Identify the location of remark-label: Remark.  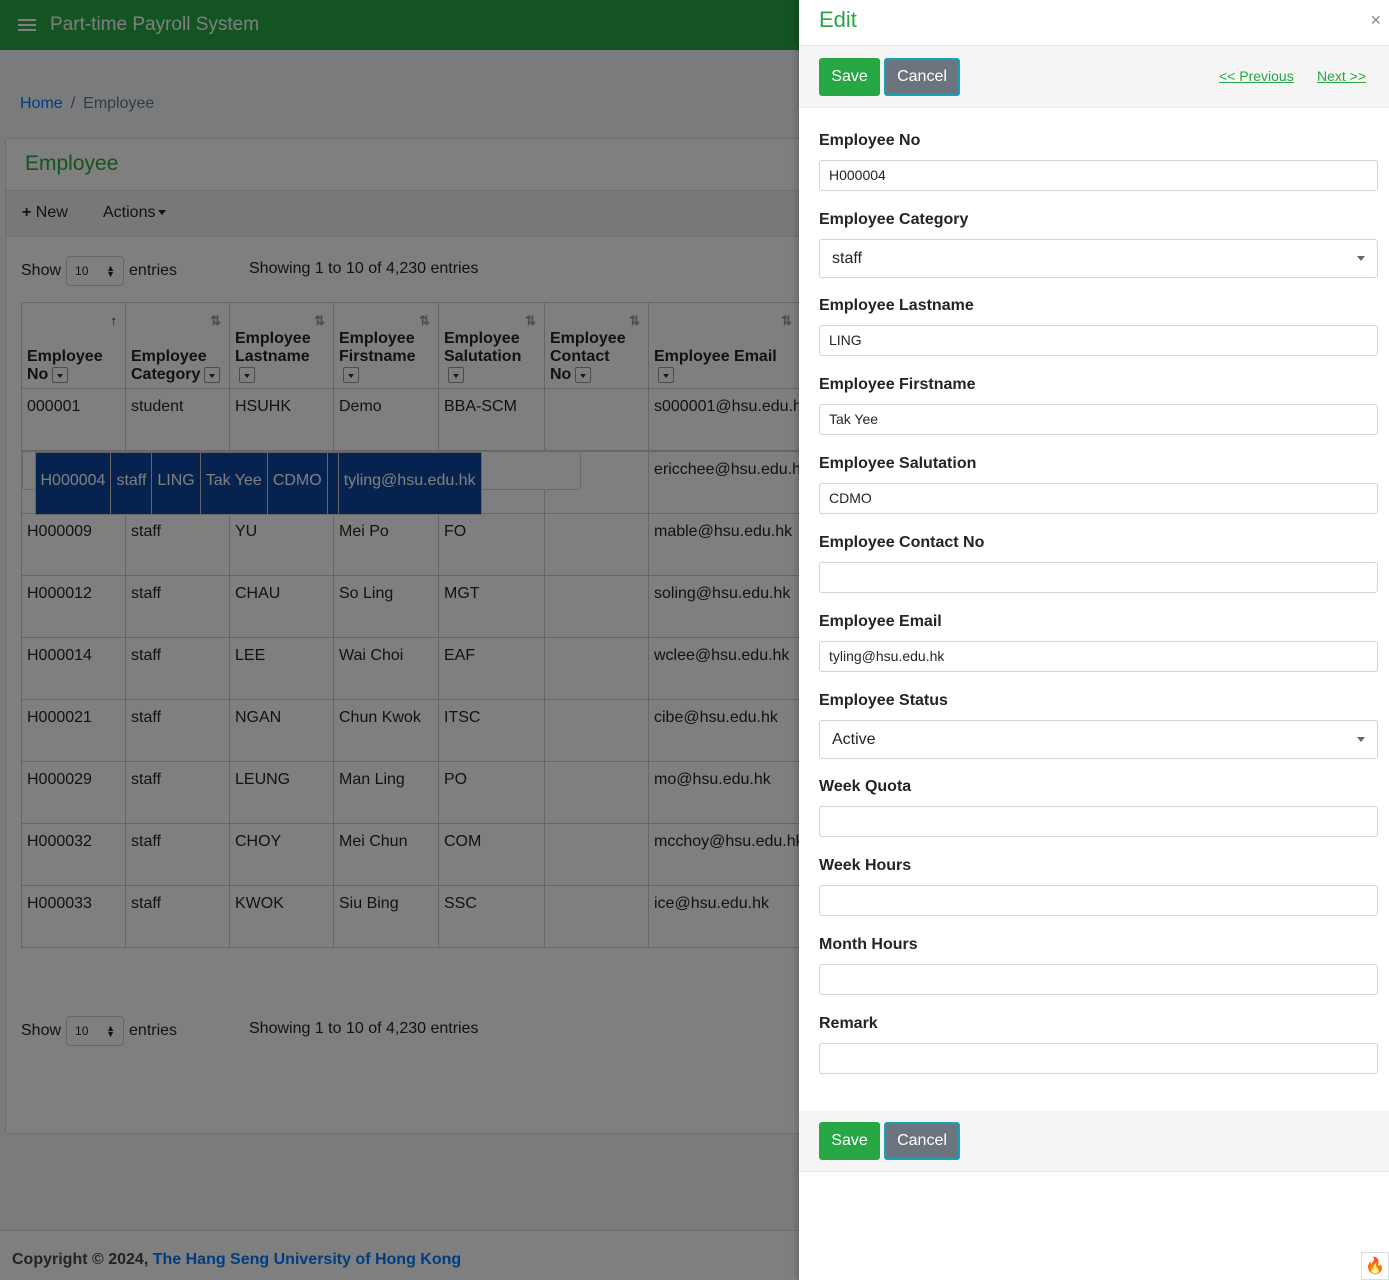
(848, 1023).